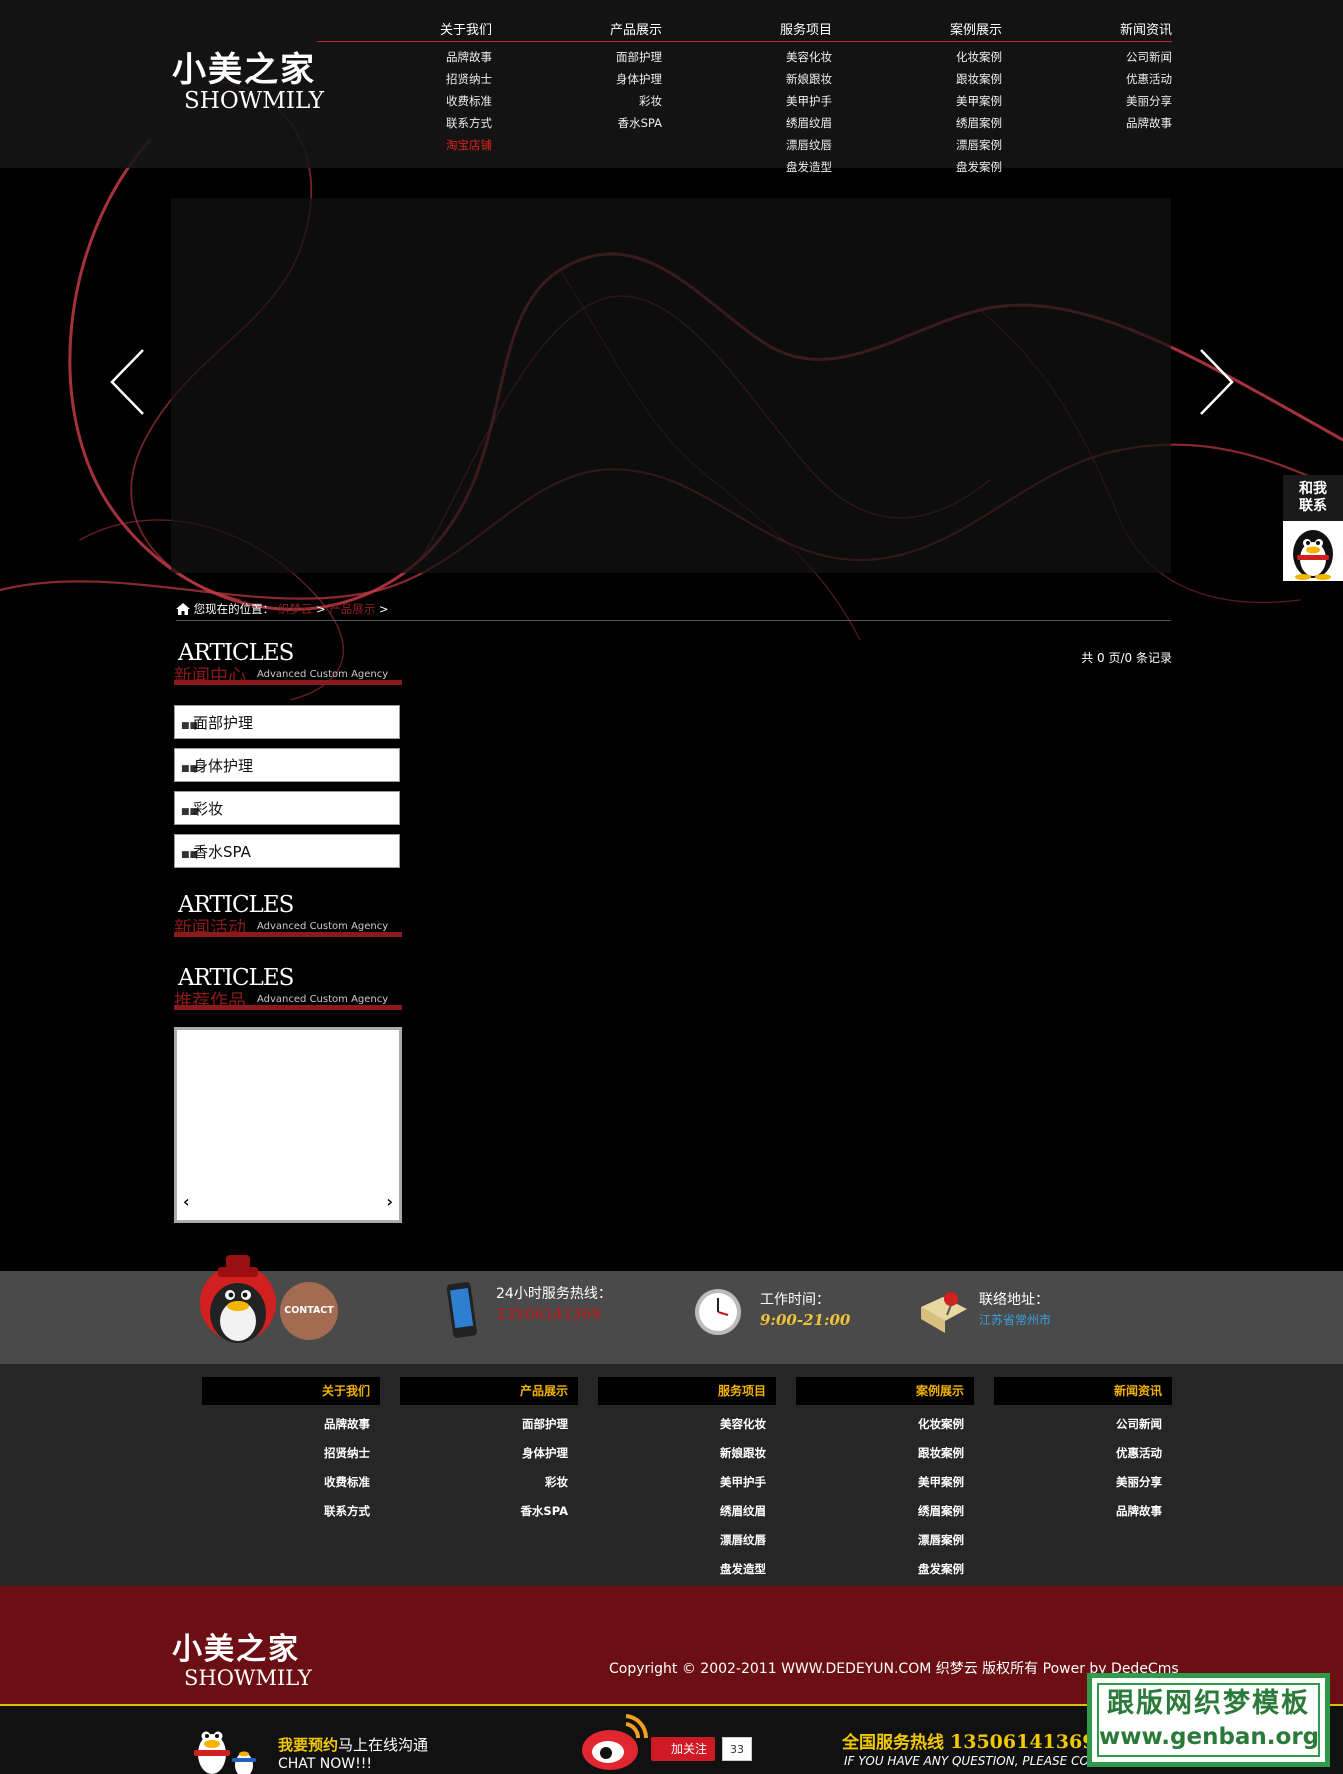 The height and width of the screenshot is (1774, 1343). Describe the element at coordinates (687, 1483) in the screenshot. I see `footer-nav-item: 美甲护手` at that location.